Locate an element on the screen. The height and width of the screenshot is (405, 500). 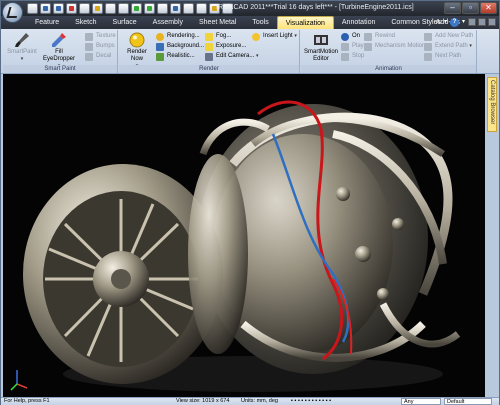
add-new-path-button: Add New Path is located at coordinates (448, 36).